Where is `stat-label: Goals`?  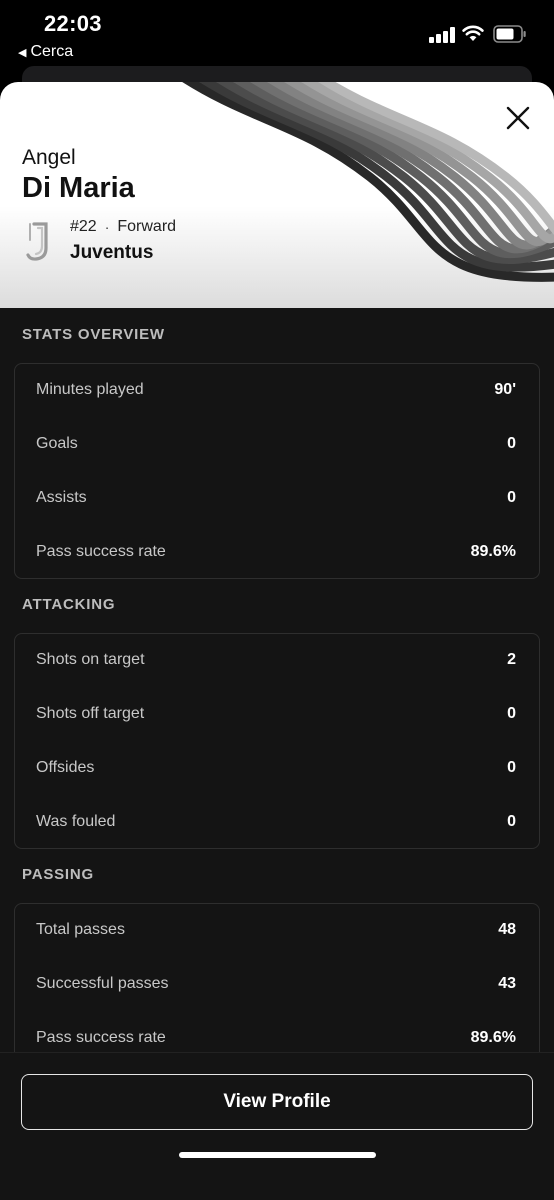
stat-label: Goals is located at coordinates (57, 443).